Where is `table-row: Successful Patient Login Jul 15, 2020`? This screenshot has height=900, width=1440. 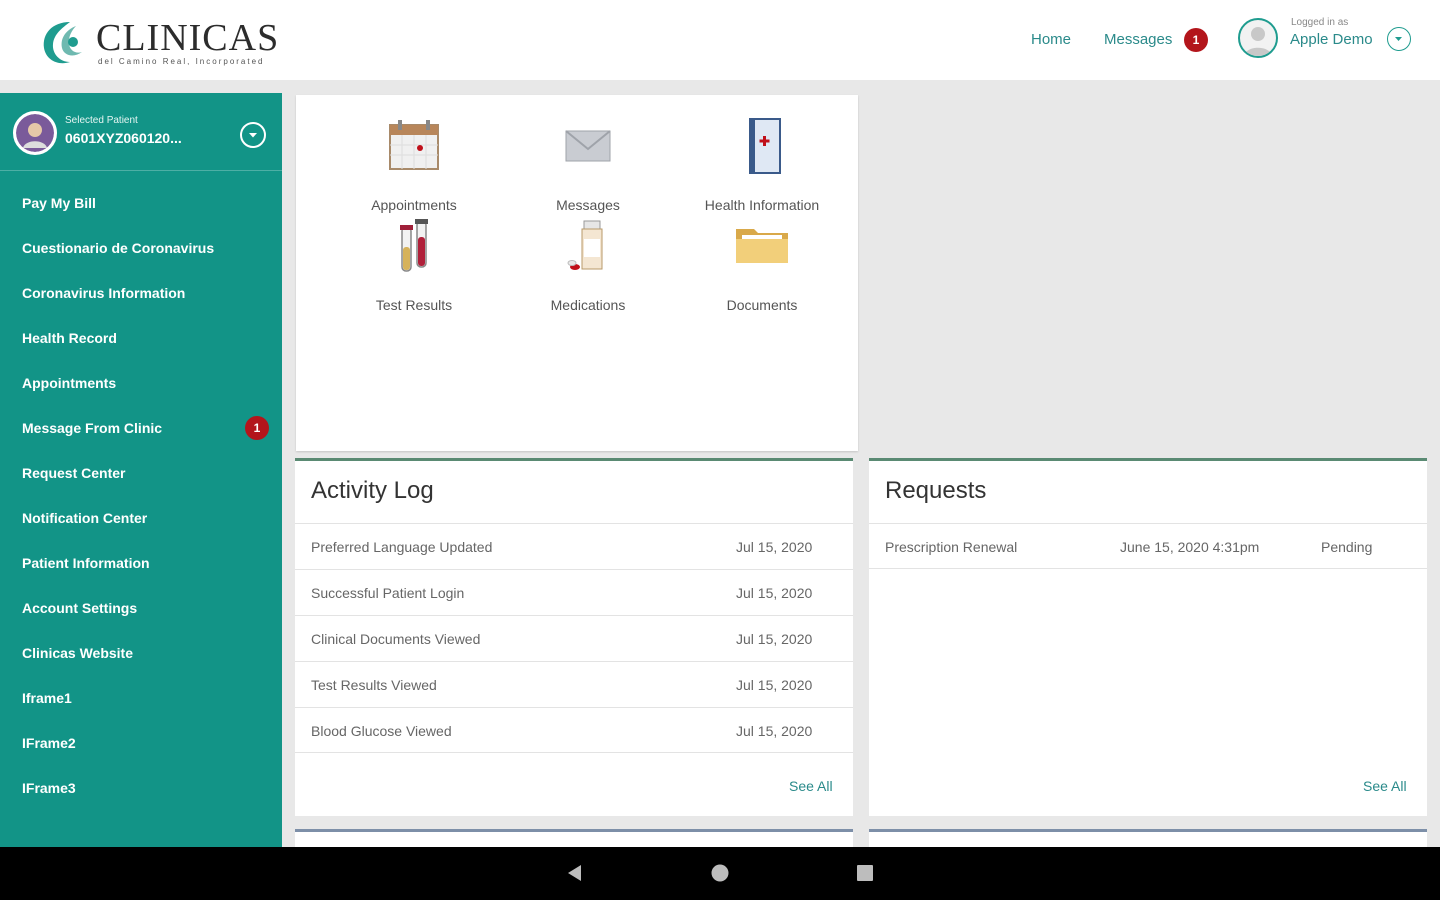
table-row: Successful Patient Login Jul 15, 2020 is located at coordinates (574, 592).